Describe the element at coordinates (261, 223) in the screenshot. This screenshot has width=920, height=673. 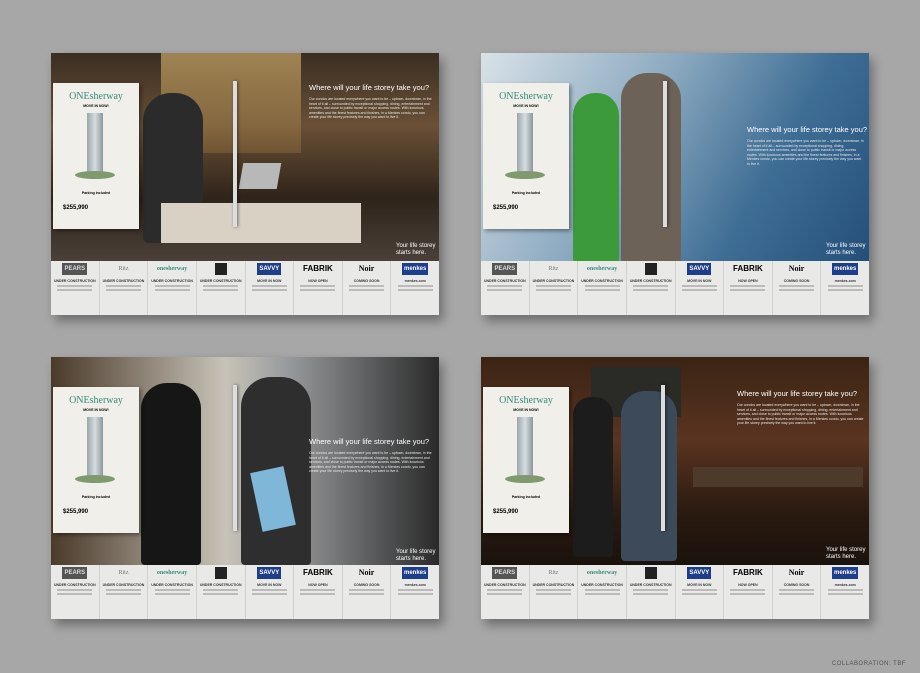
I see `table` at that location.